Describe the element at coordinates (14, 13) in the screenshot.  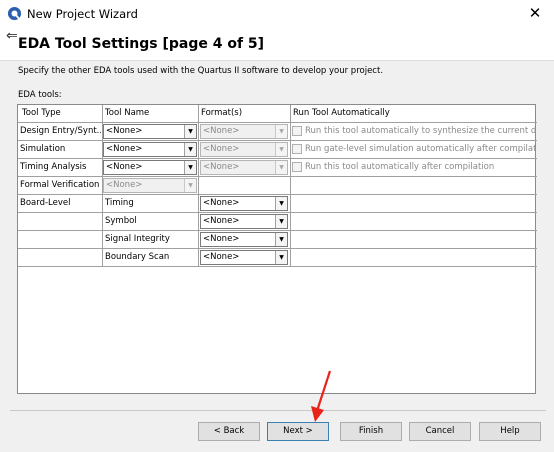
I see `quartus-logo-icon` at that location.